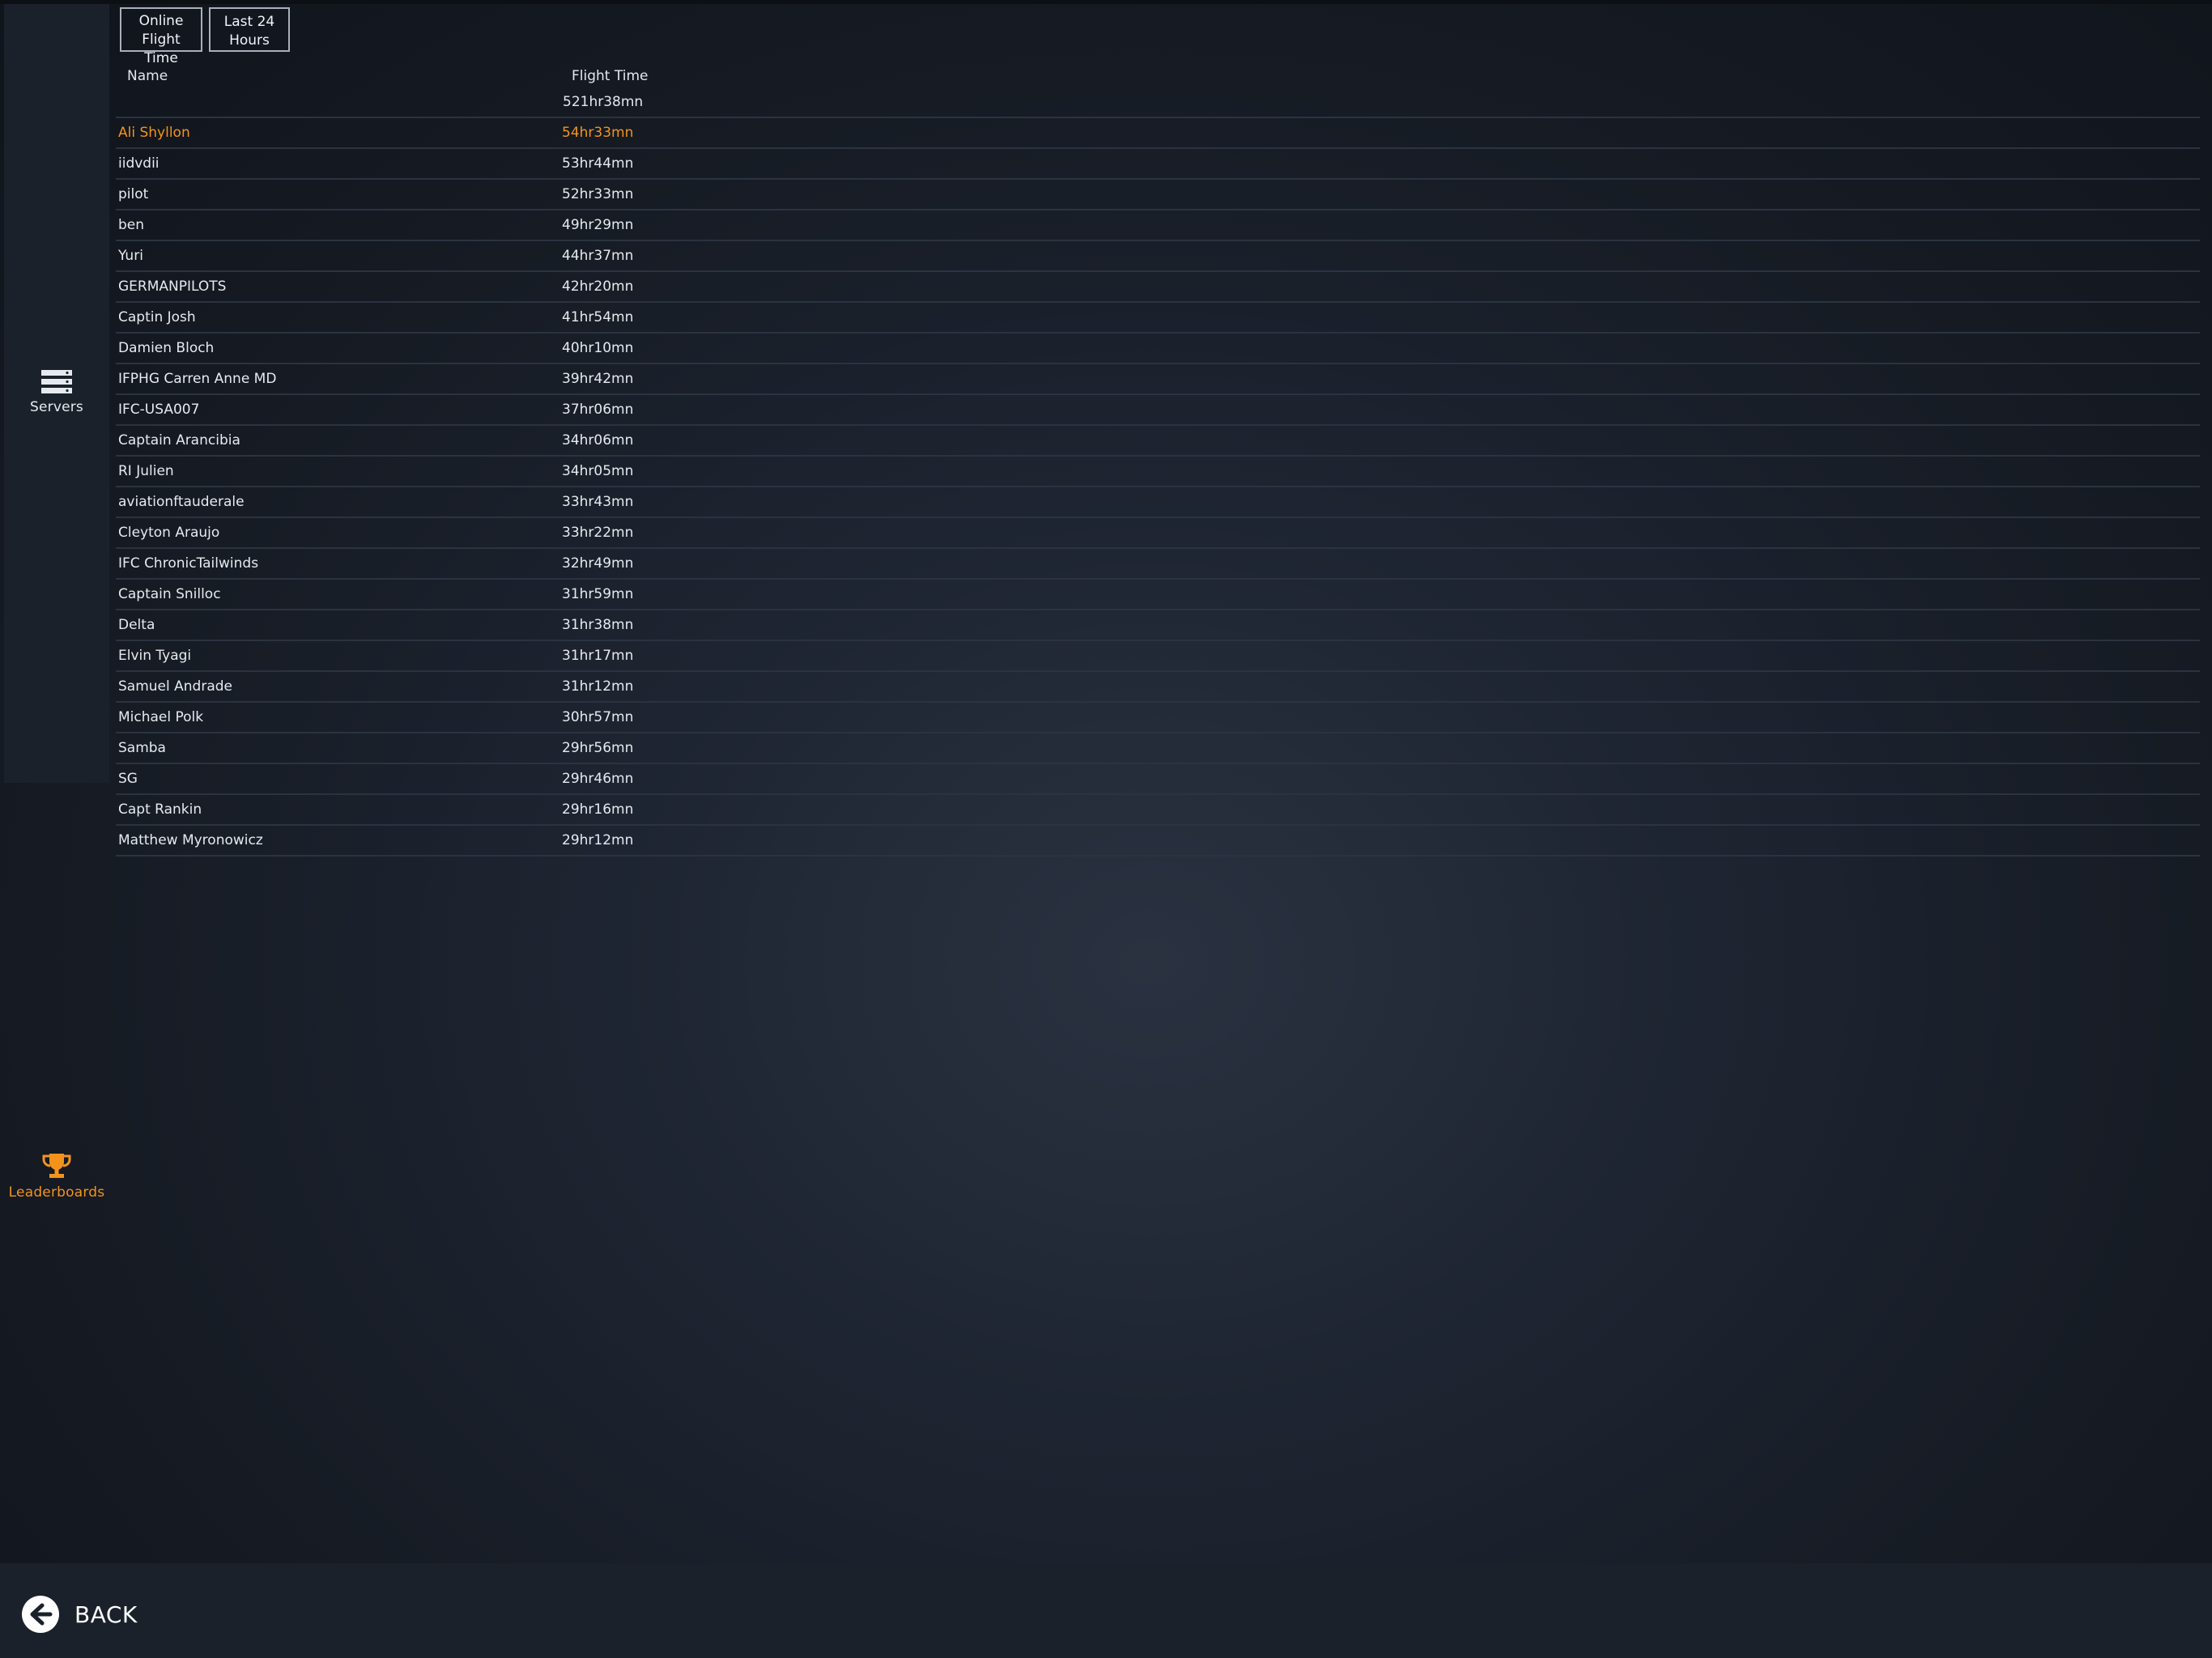 The width and height of the screenshot is (2212, 1658). What do you see at coordinates (179, 440) in the screenshot?
I see `player-name: Captain Arancibia` at bounding box center [179, 440].